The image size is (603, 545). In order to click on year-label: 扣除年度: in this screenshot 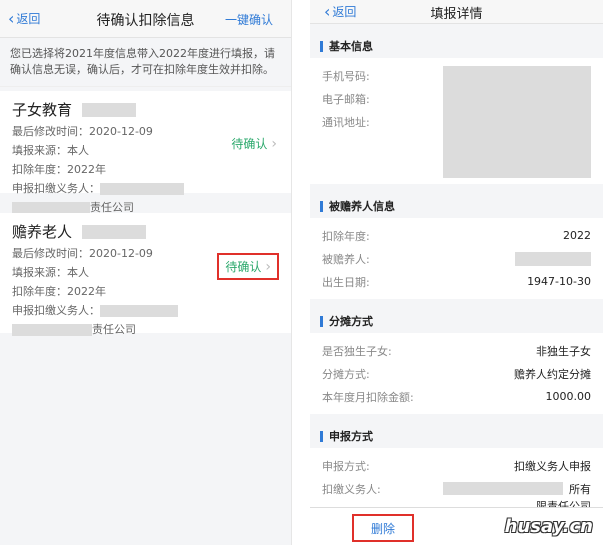, I will do `click(346, 236)`.